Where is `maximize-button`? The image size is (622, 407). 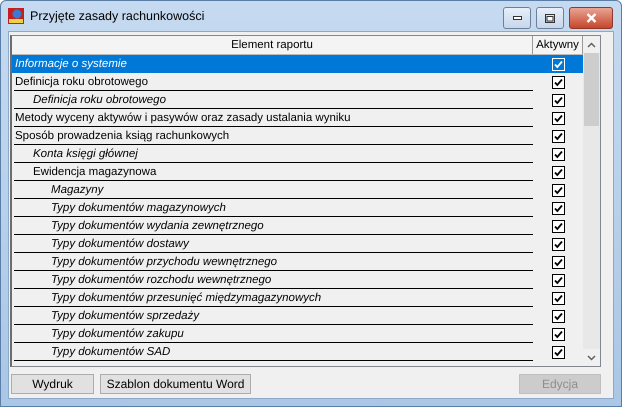 maximize-button is located at coordinates (550, 18).